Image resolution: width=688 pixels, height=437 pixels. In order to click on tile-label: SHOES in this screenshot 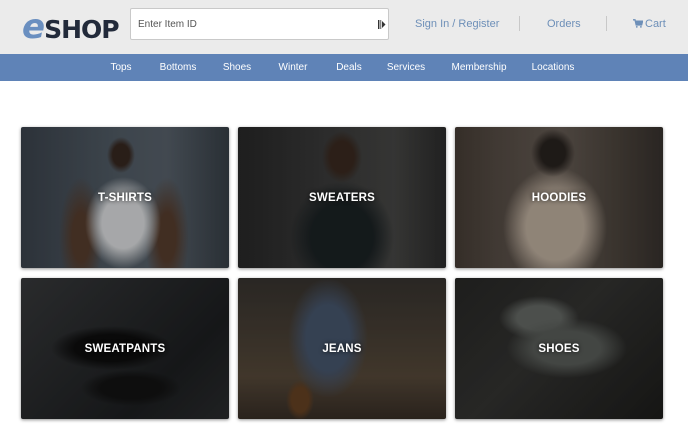, I will do `click(559, 348)`.